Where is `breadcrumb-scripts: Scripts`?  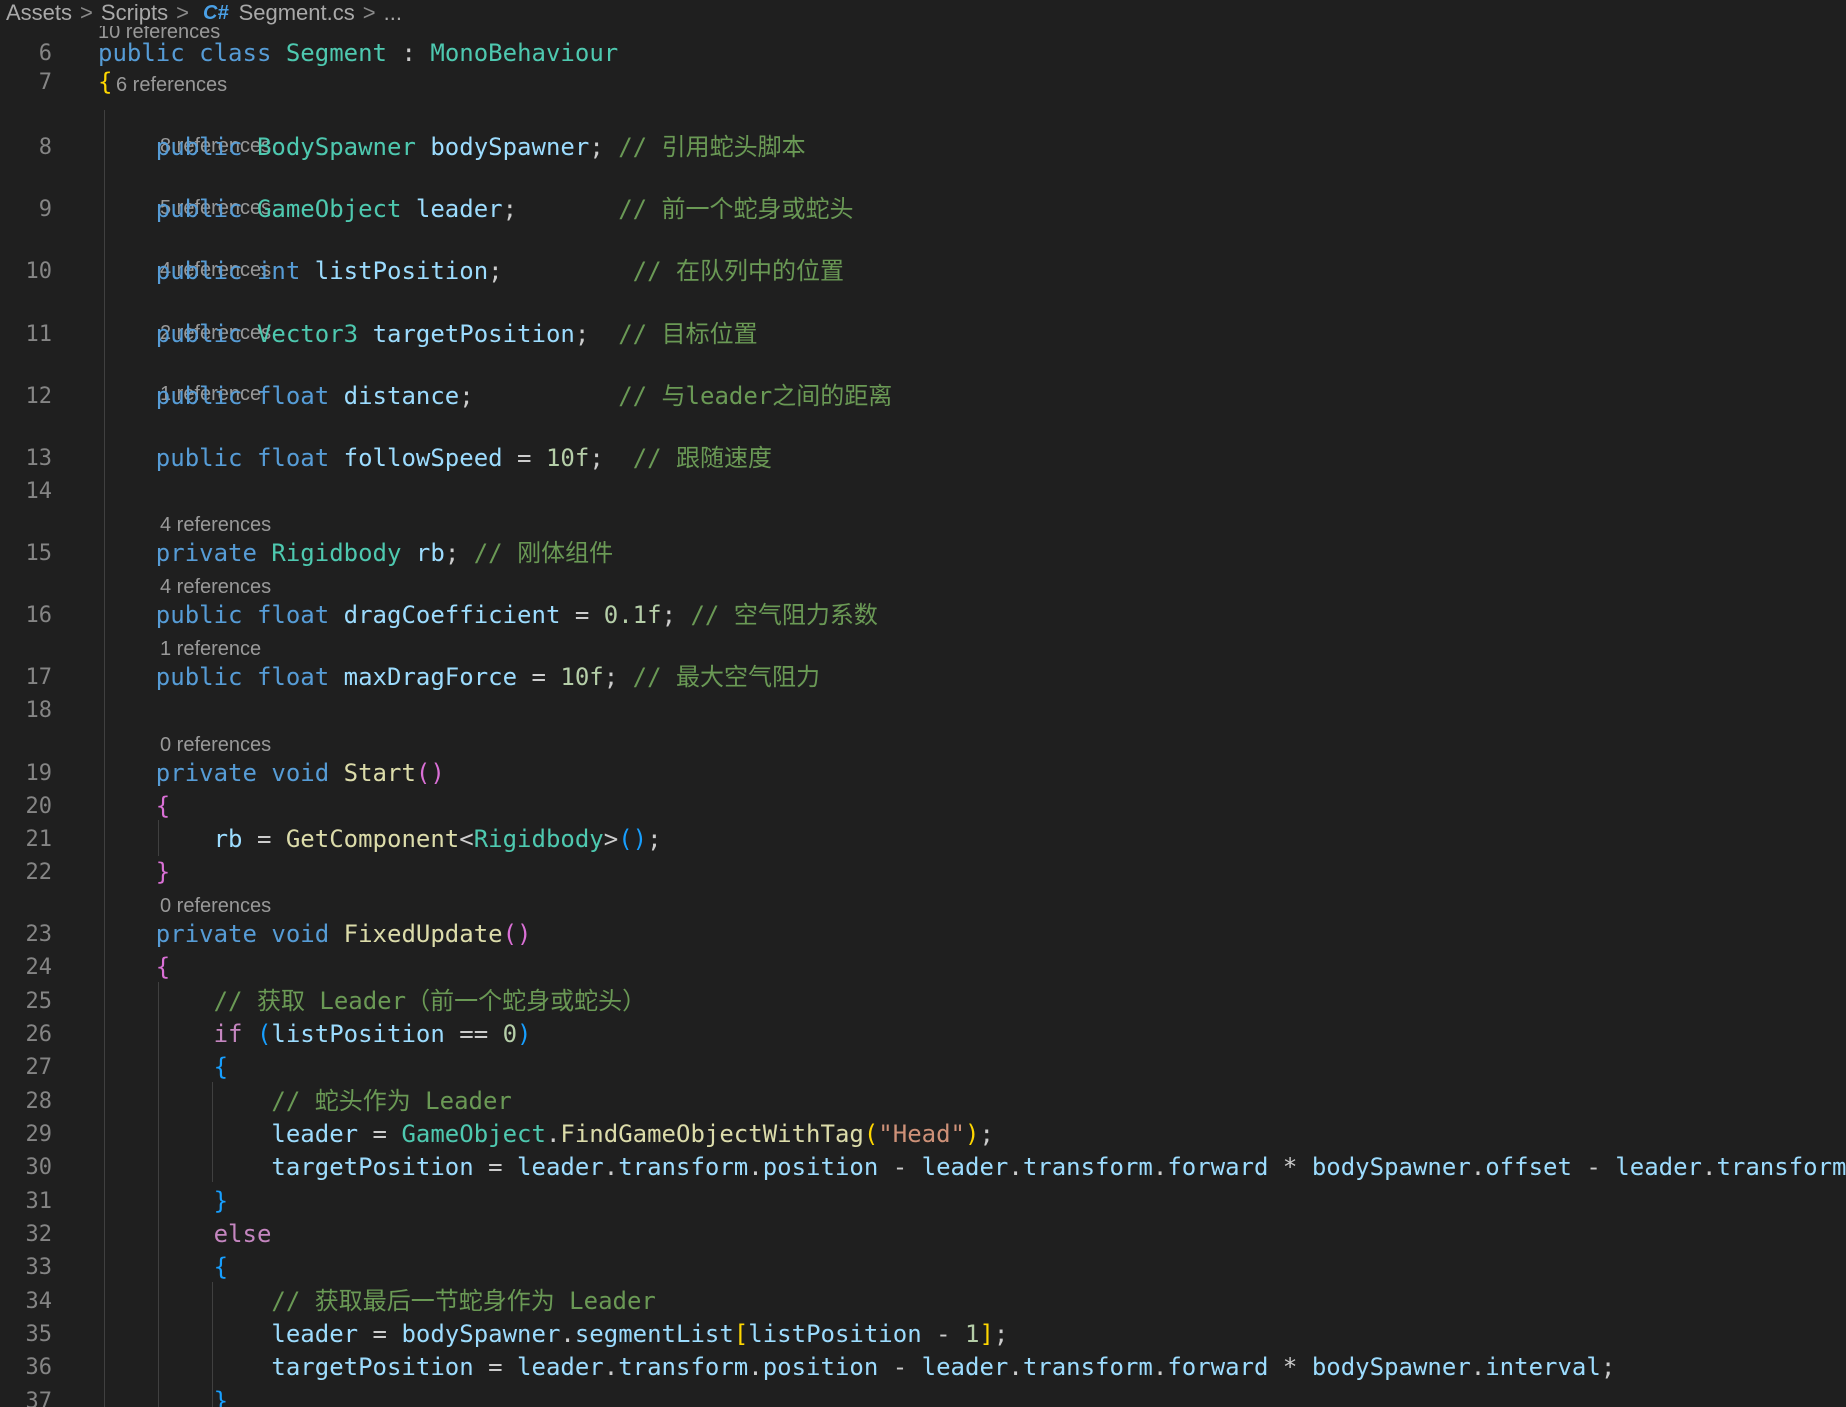
breadcrumb-scripts: Scripts is located at coordinates (134, 13).